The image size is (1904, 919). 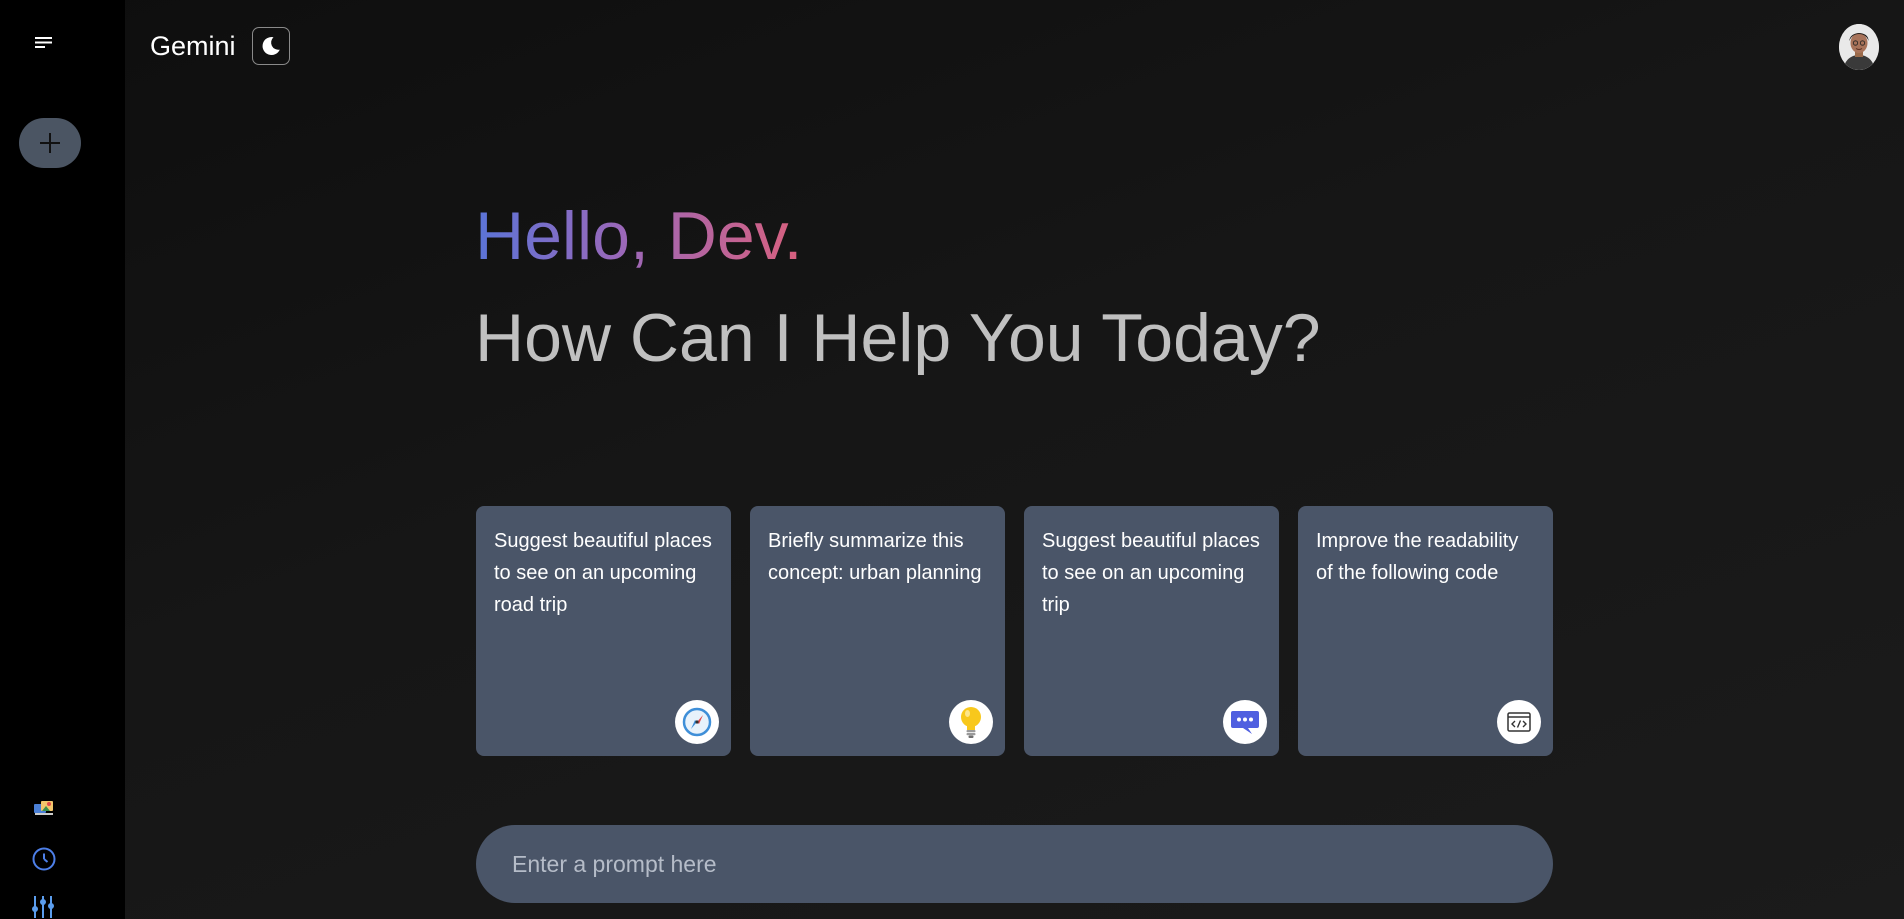 I want to click on moon-icon, so click(x=271, y=45).